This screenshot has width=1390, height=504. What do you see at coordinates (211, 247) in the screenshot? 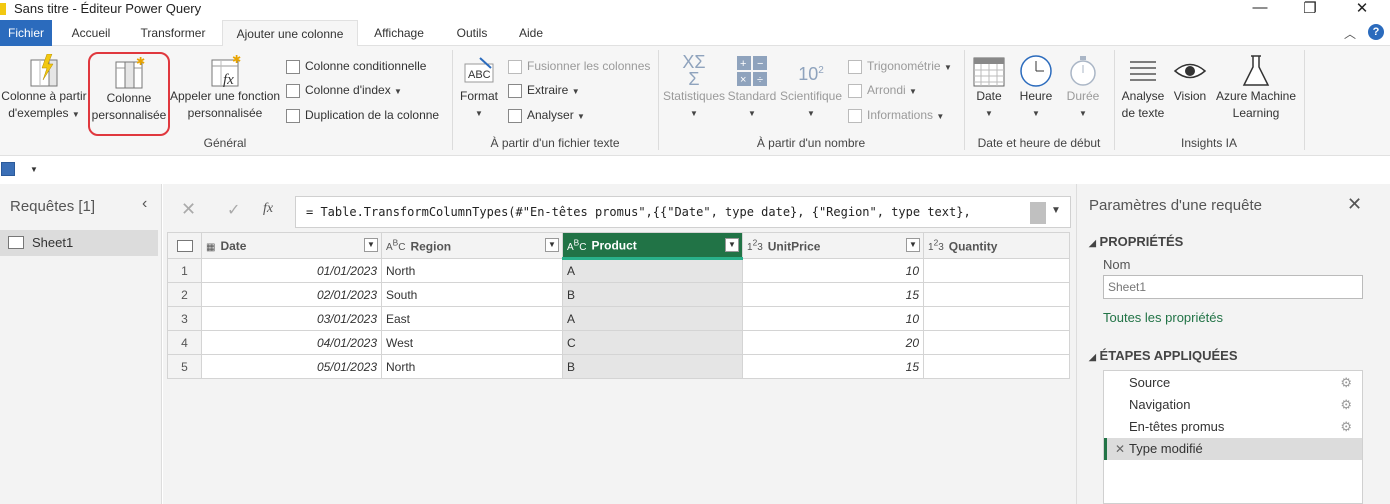
I see `date-type-icon: ▦` at bounding box center [211, 247].